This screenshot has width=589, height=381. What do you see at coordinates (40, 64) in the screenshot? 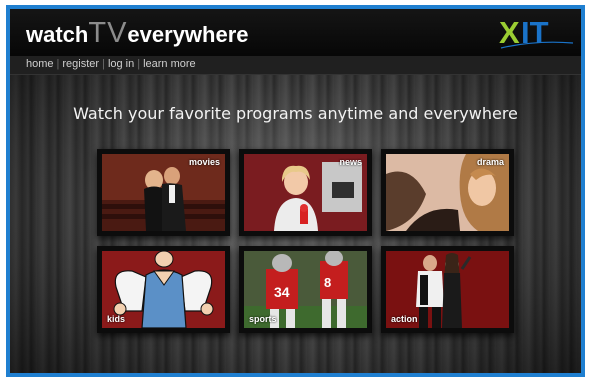
I see `nav-home-link: home` at bounding box center [40, 64].